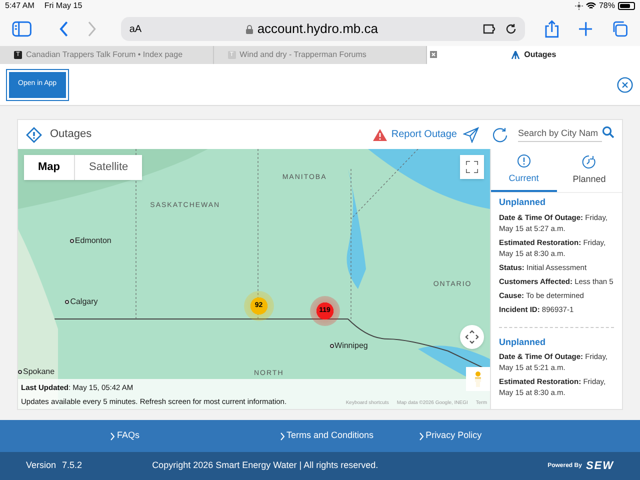 The height and width of the screenshot is (480, 640). What do you see at coordinates (620, 29) in the screenshot?
I see `tabs-icon` at bounding box center [620, 29].